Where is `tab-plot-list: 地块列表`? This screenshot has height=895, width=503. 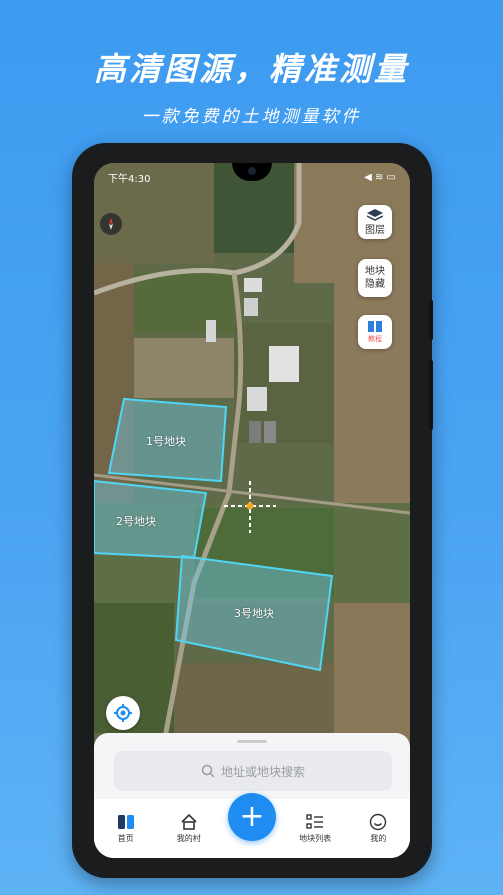
tab-plot-list: 地块列表 is located at coordinates (315, 828).